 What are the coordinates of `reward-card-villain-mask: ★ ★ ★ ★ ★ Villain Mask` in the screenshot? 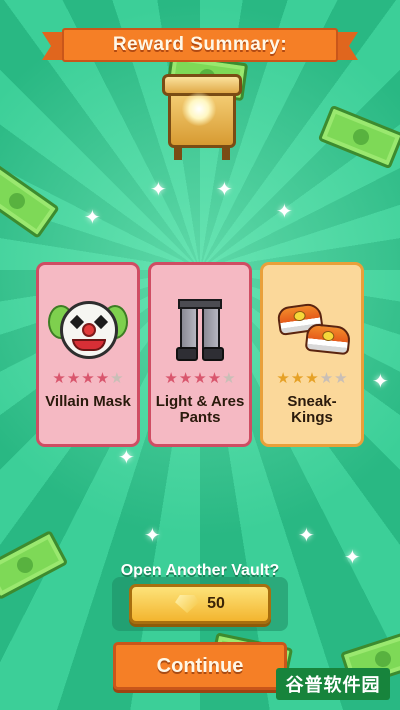 It's located at (88, 354).